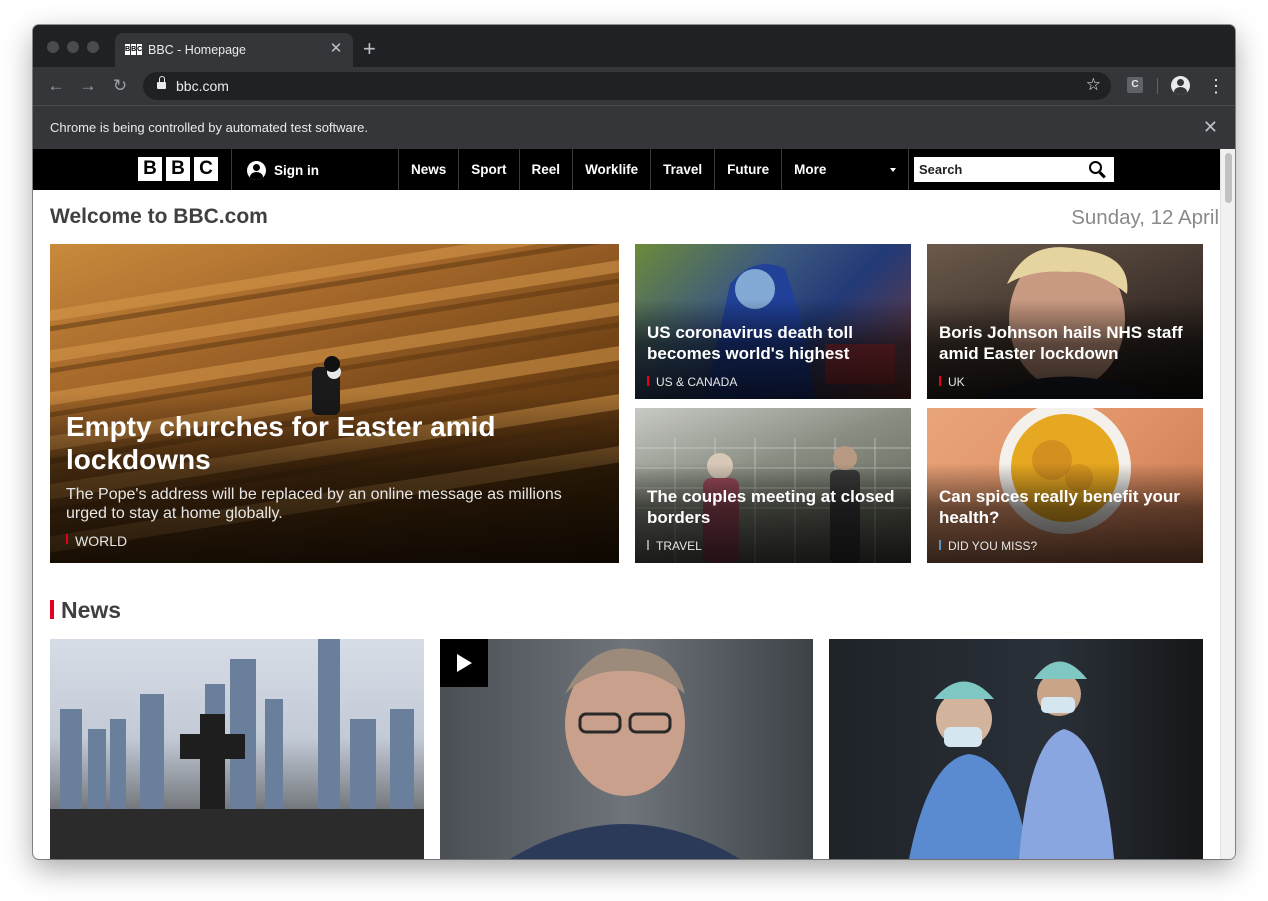 The image size is (1268, 901). Describe the element at coordinates (1157, 86) in the screenshot. I see `toolbar-divider` at that location.